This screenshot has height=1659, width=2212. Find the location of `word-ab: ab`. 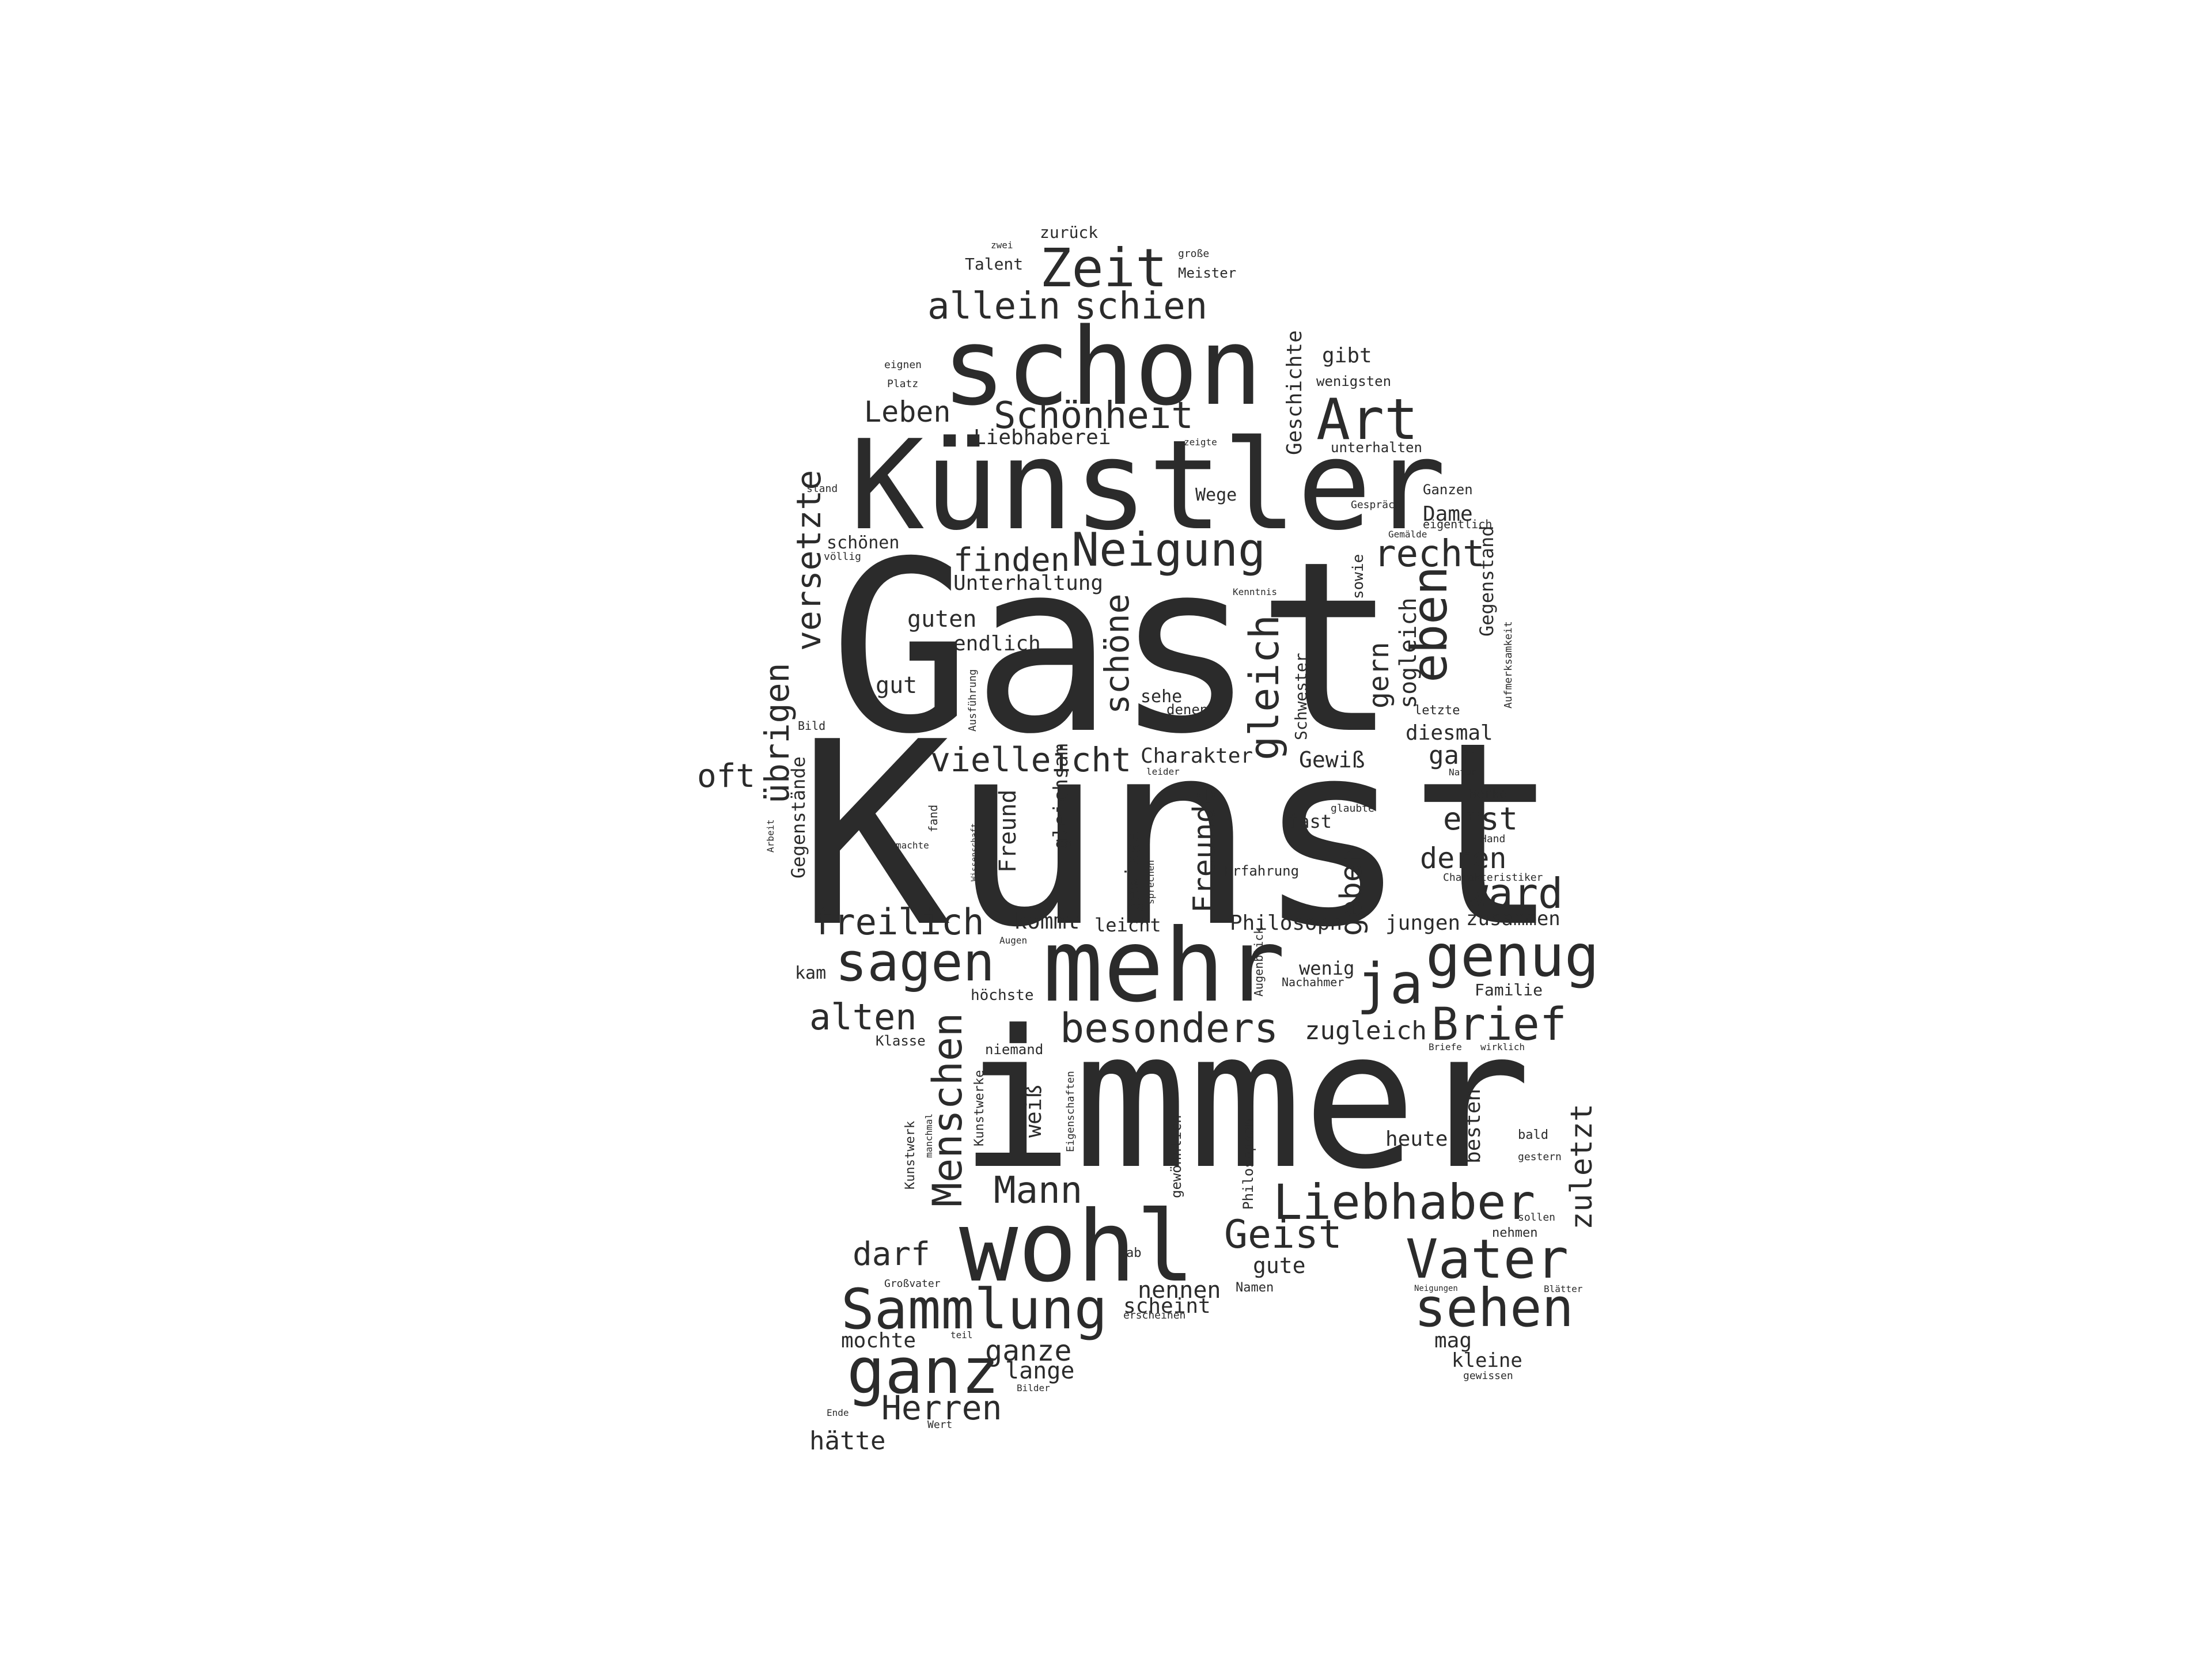

word-ab: ab is located at coordinates (1134, 1253).